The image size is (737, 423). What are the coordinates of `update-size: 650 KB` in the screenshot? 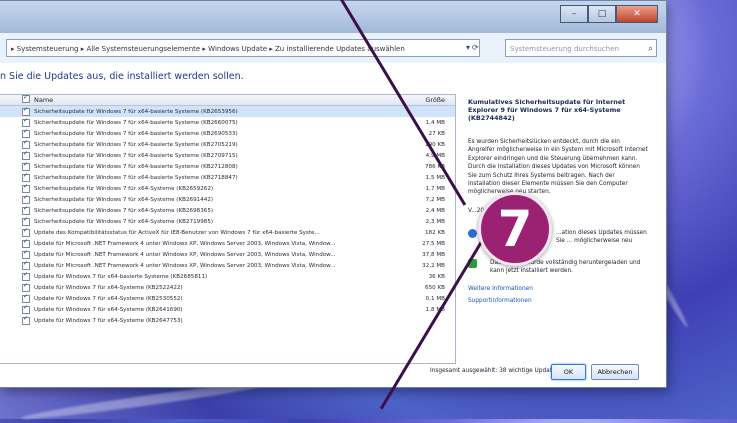 It's located at (435, 288).